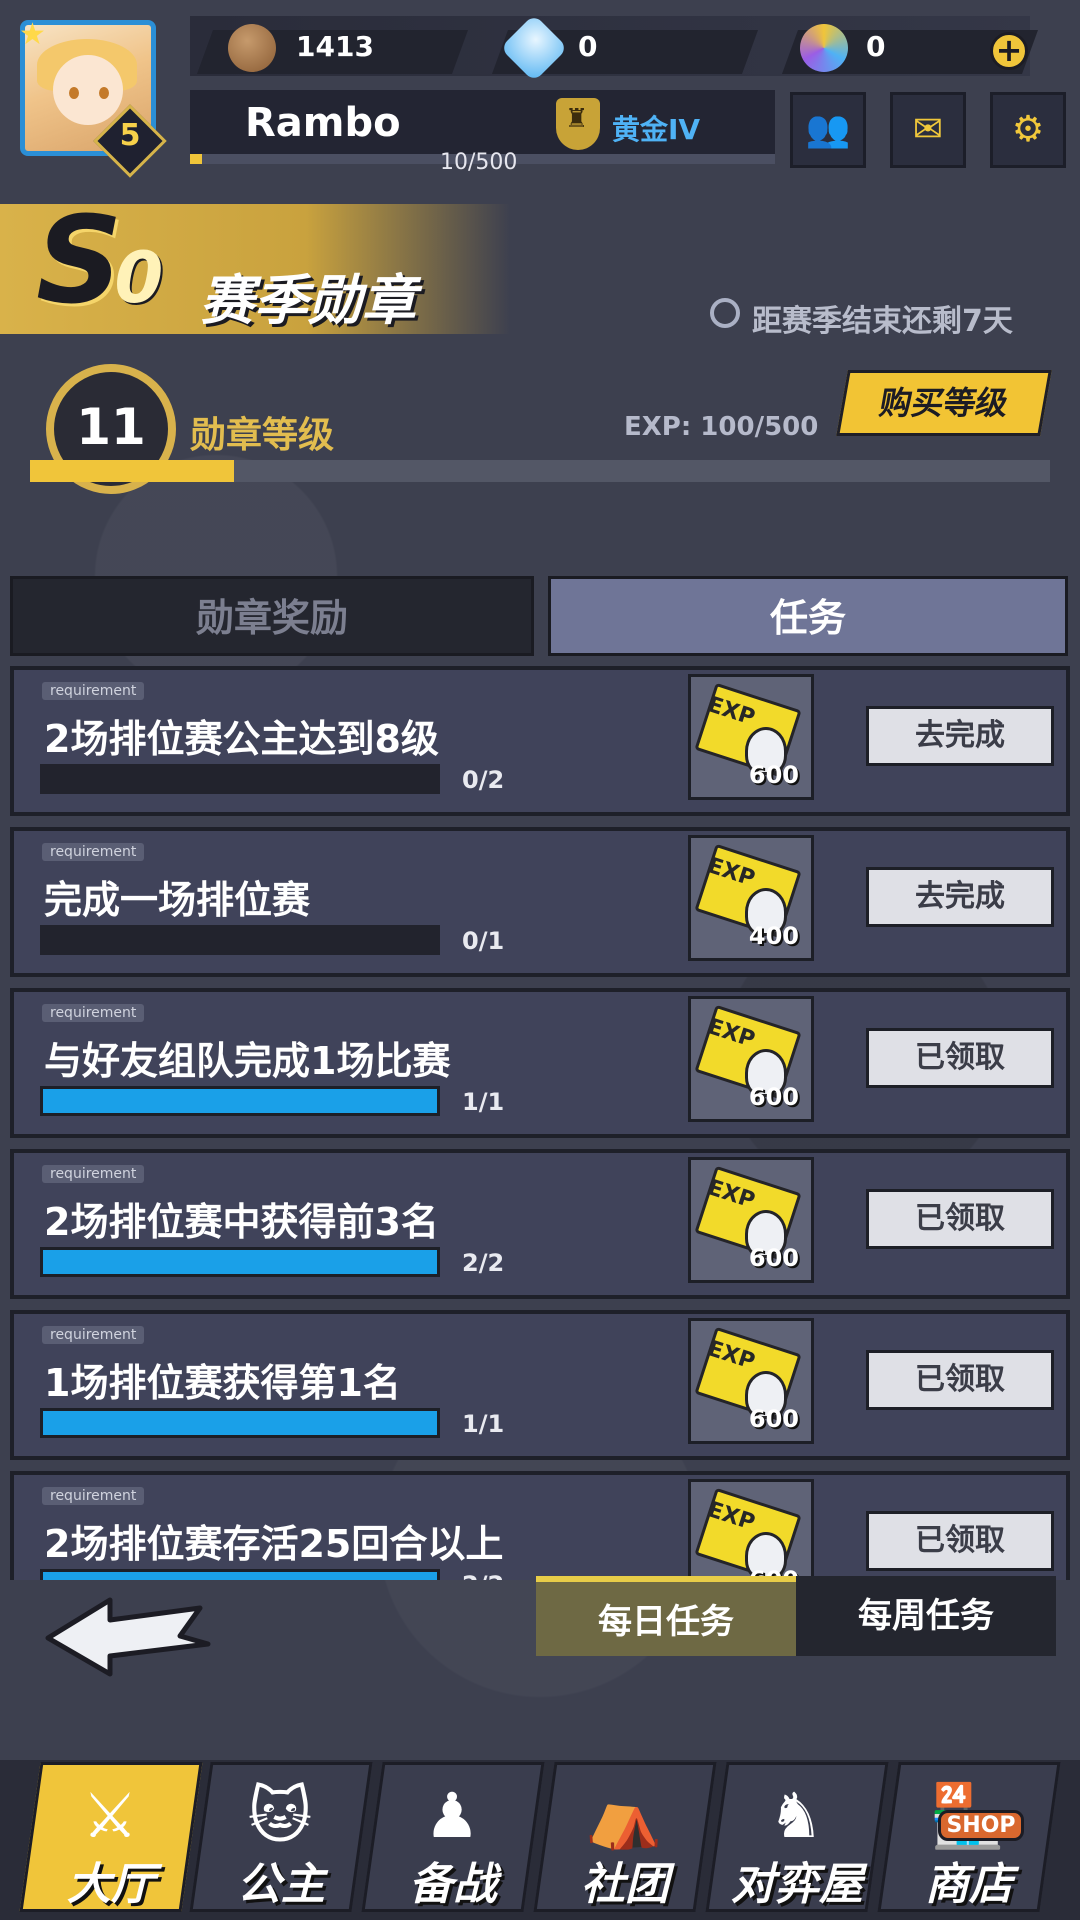 This screenshot has width=1080, height=1920. Describe the element at coordinates (323, 123) in the screenshot. I see `player-name: Rambo` at that location.